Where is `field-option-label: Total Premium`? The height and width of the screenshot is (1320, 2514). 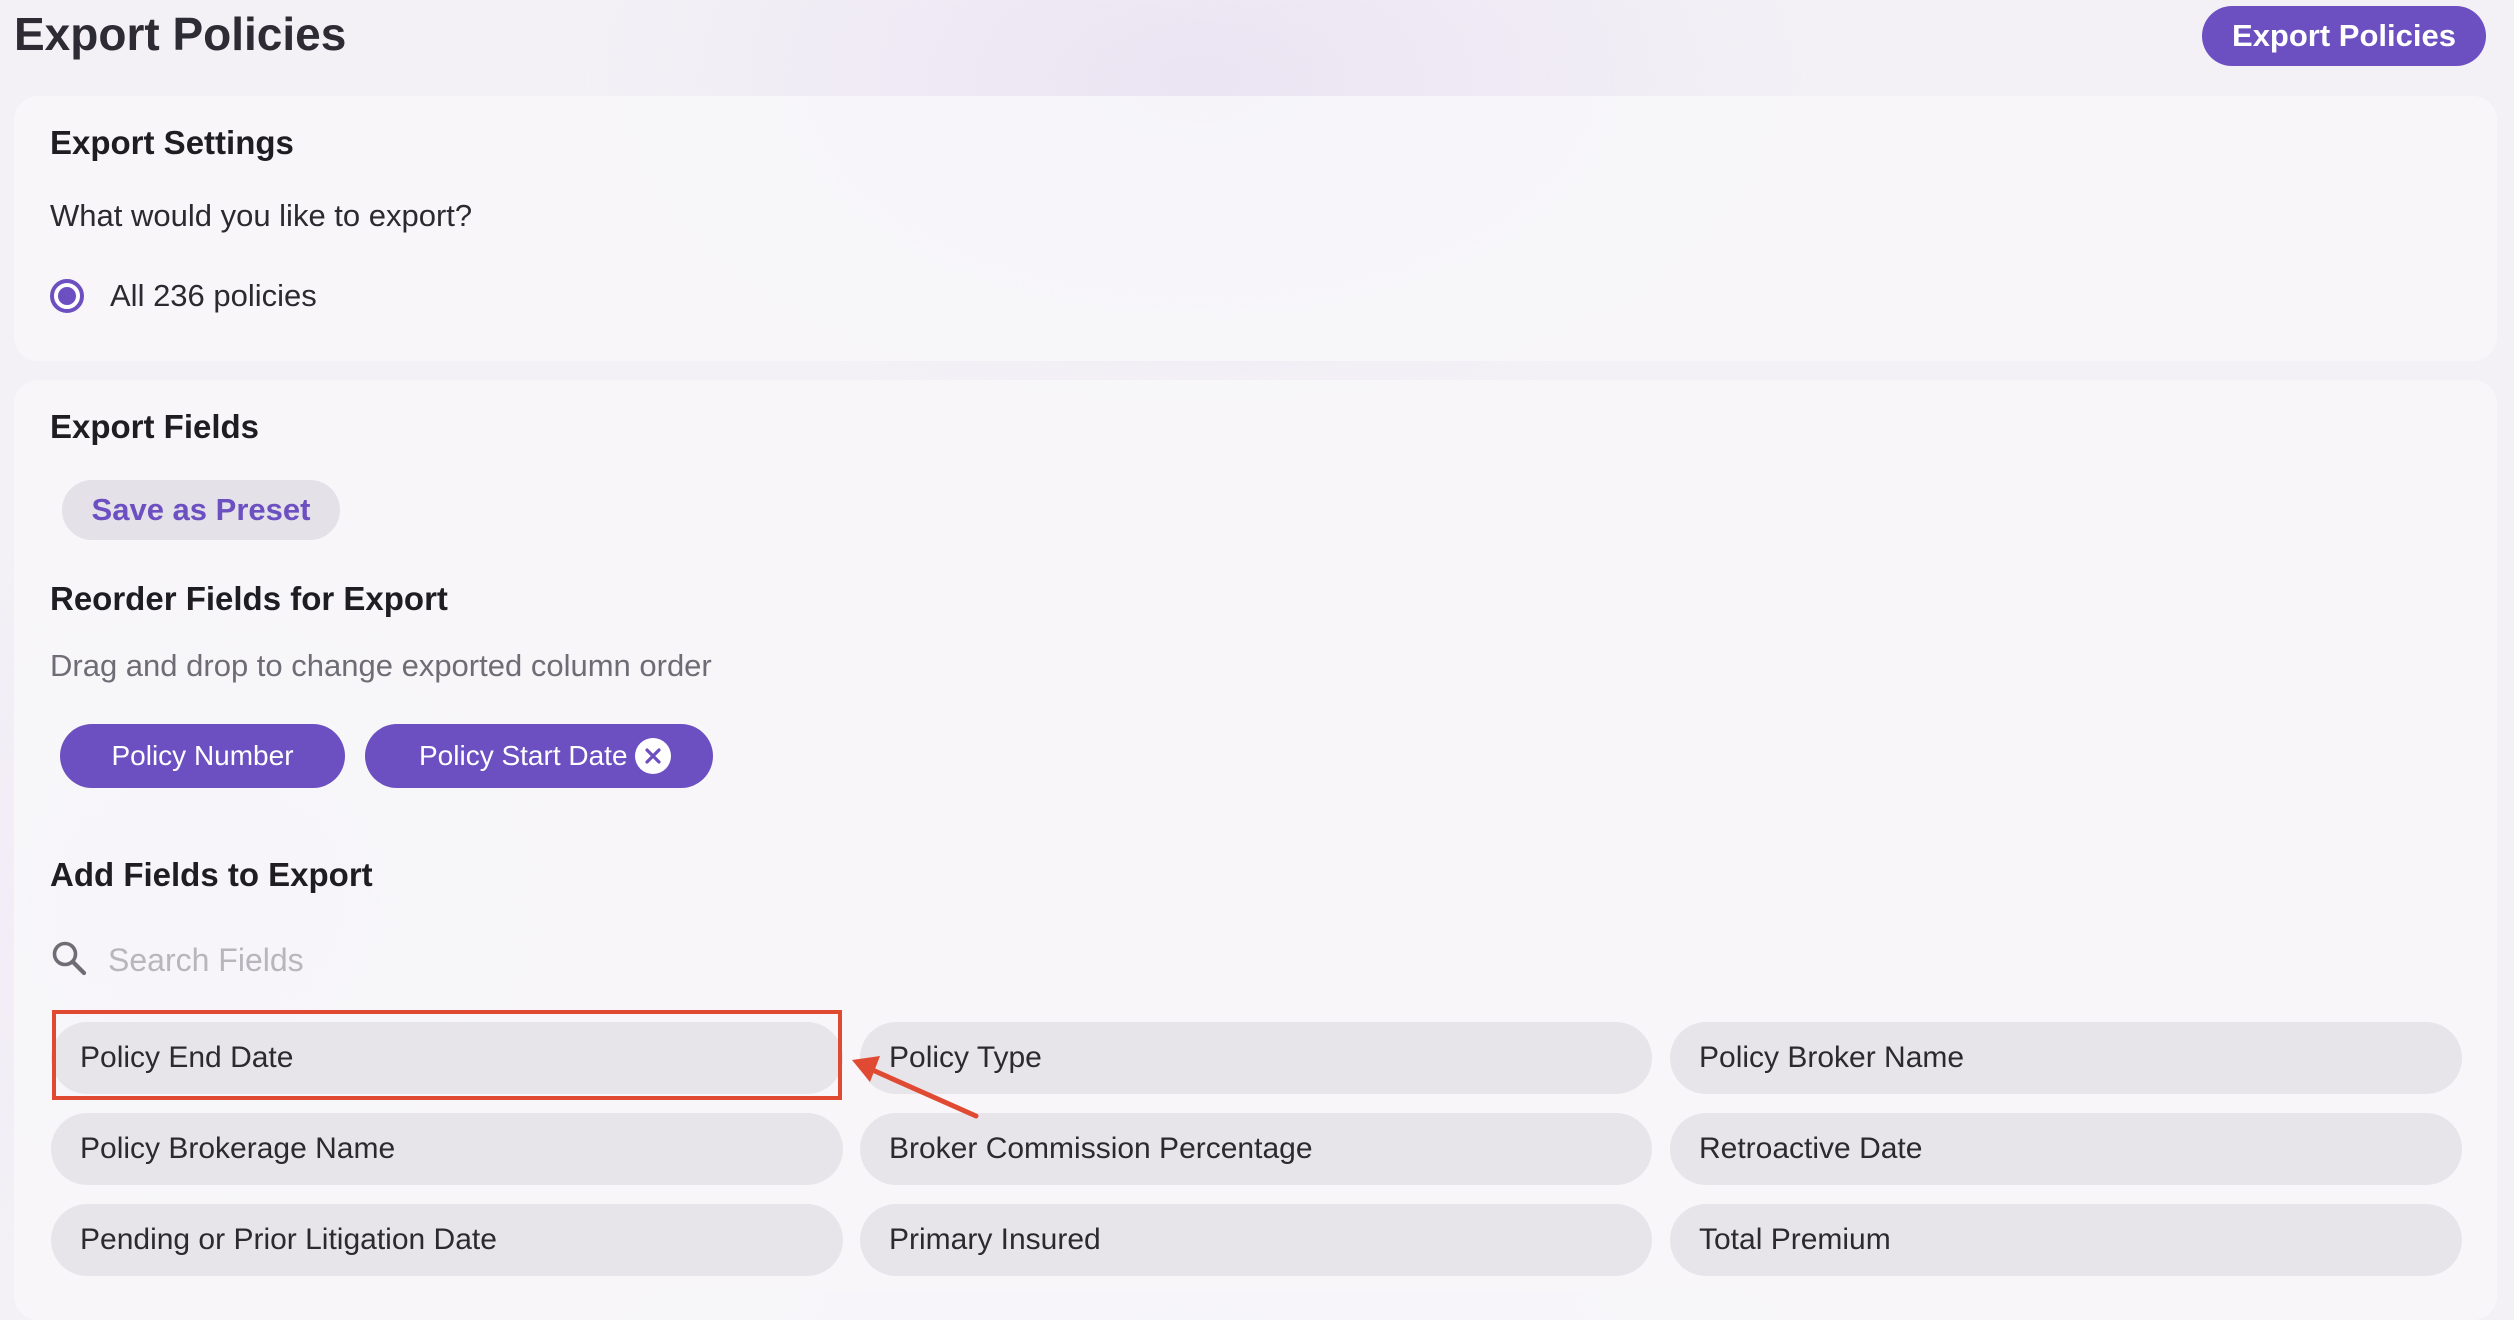 field-option-label: Total Premium is located at coordinates (1795, 1239).